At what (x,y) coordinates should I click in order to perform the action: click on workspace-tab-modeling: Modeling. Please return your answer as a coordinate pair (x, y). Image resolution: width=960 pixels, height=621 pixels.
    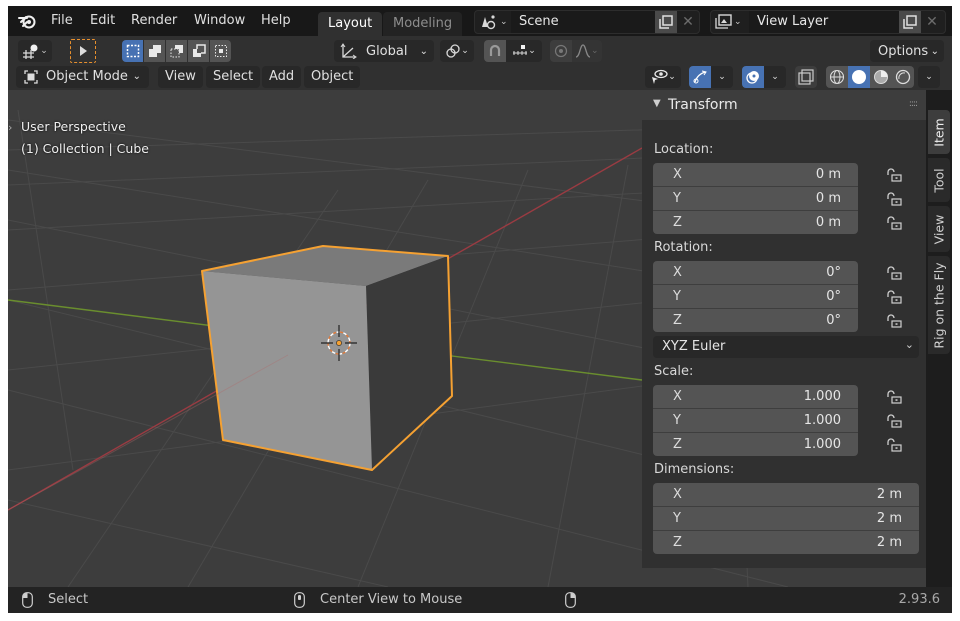
    Looking at the image, I should click on (423, 24).